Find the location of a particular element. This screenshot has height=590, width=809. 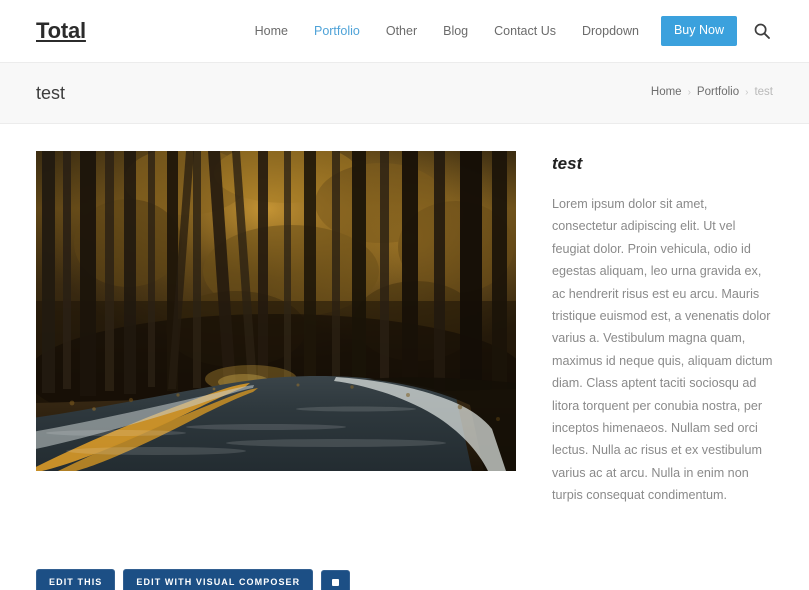

nav-item-dropdown: Dropdown is located at coordinates (610, 31).